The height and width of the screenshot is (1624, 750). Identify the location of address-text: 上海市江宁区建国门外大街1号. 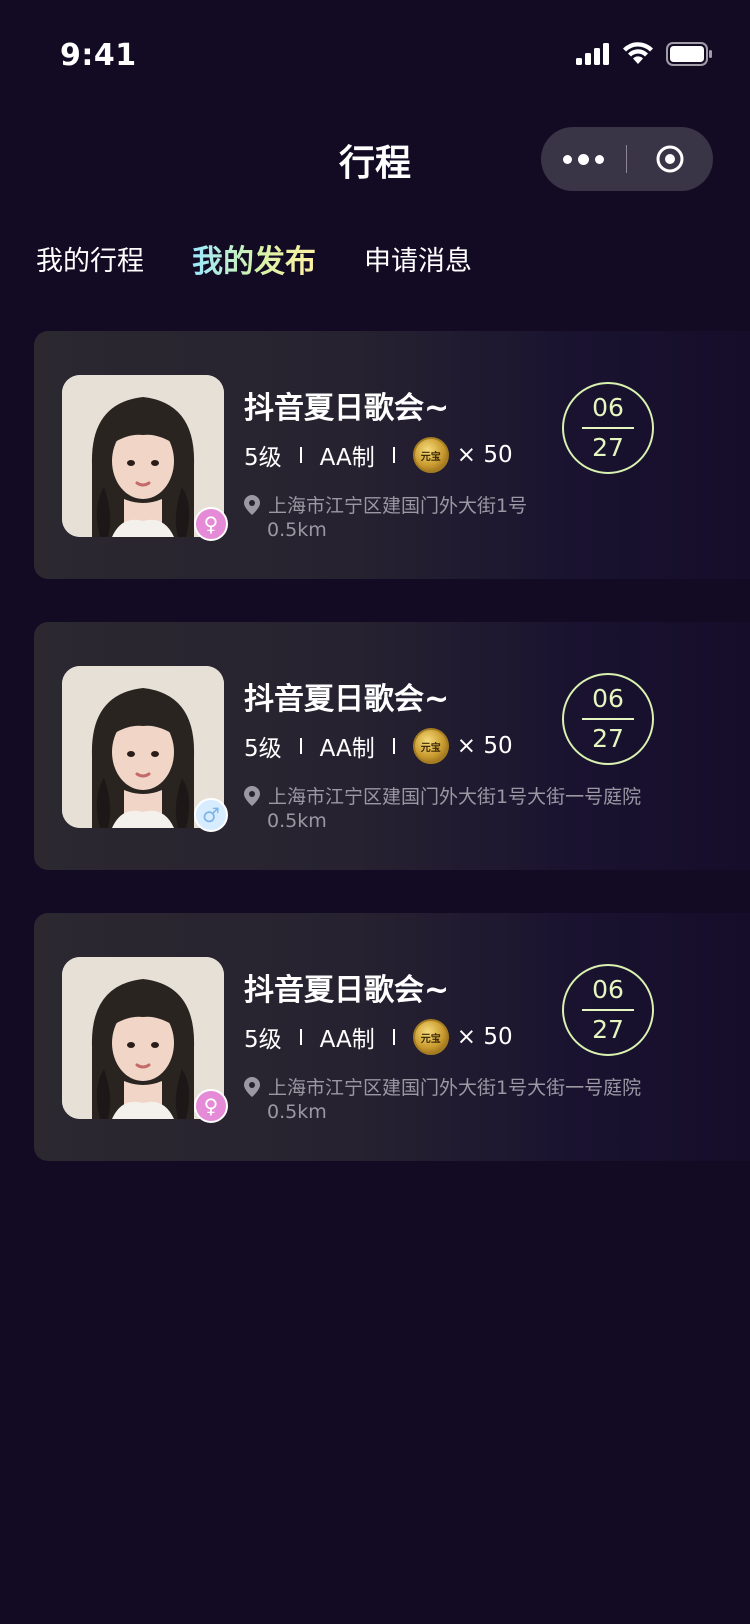
(398, 506).